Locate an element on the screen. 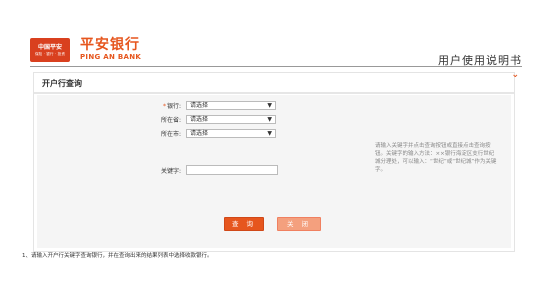 The image size is (550, 294). query-button: 查 询 is located at coordinates (244, 224).